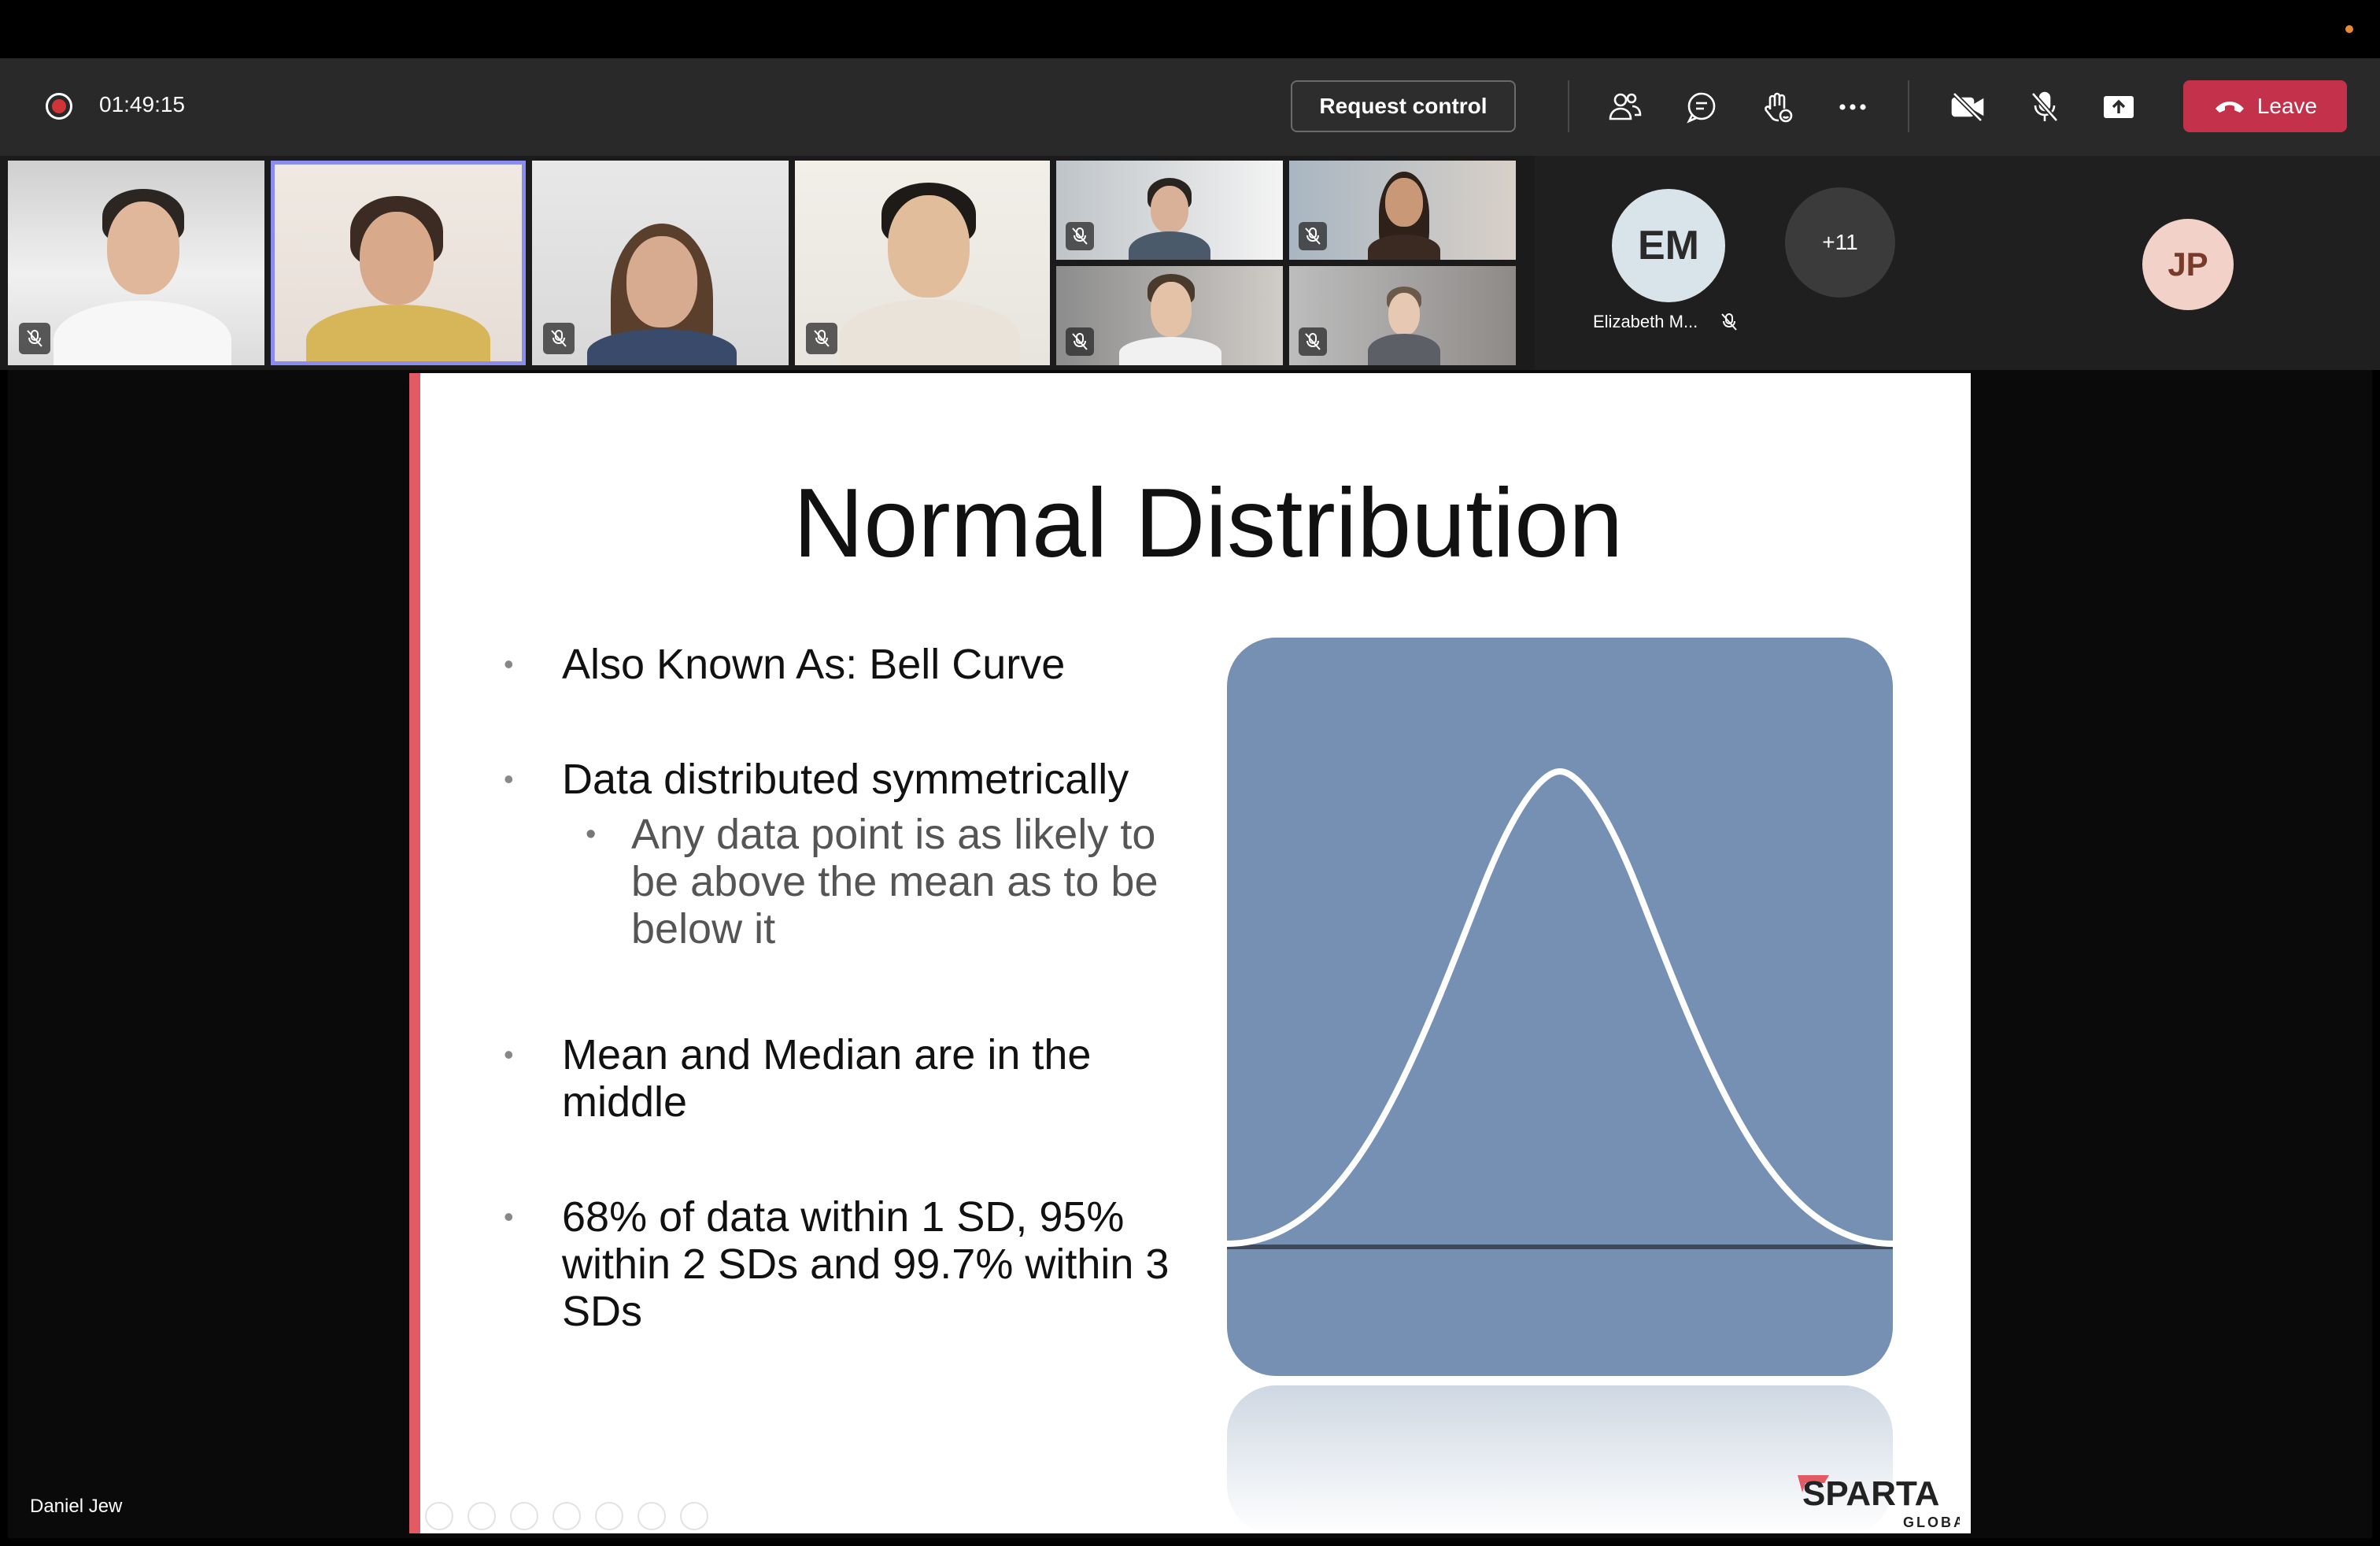 Image resolution: width=2380 pixels, height=1546 pixels. What do you see at coordinates (1190, 29) in the screenshot?
I see `window-top-strip` at bounding box center [1190, 29].